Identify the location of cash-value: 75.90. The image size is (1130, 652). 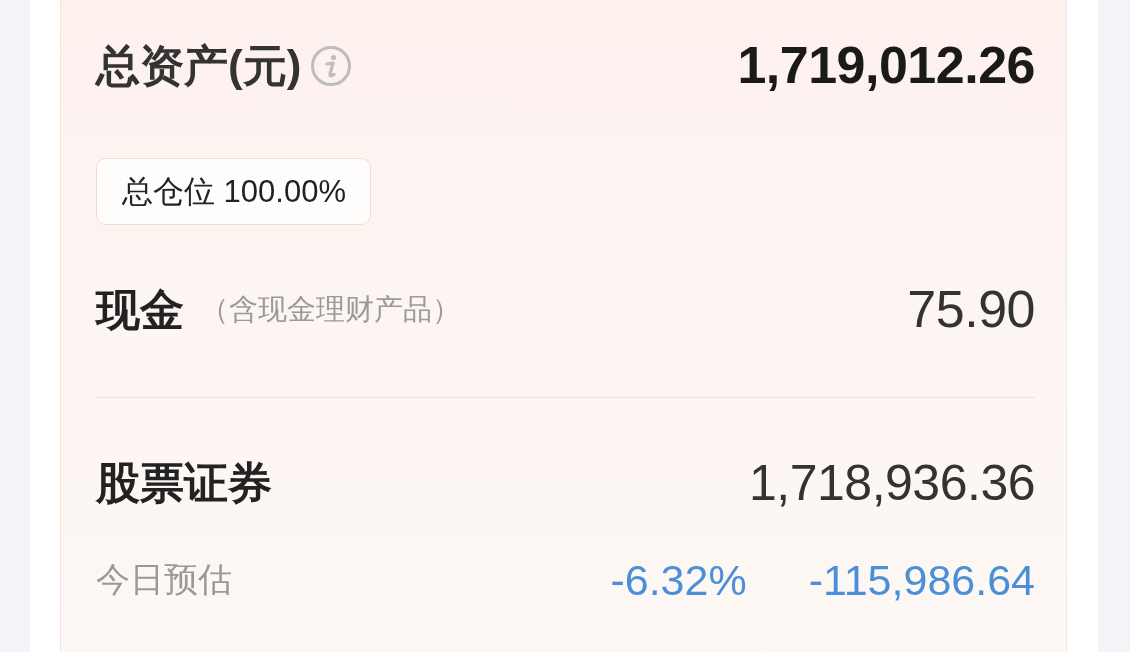
(971, 310).